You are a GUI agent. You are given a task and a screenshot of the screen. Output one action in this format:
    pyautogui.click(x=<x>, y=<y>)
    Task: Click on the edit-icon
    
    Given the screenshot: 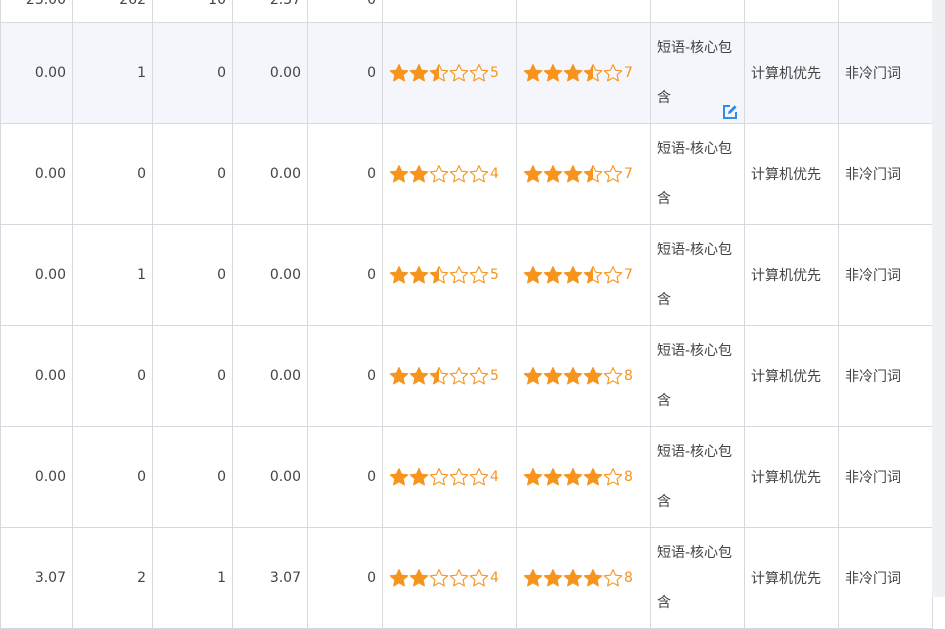 What is the action you would take?
    pyautogui.click(x=730, y=105)
    